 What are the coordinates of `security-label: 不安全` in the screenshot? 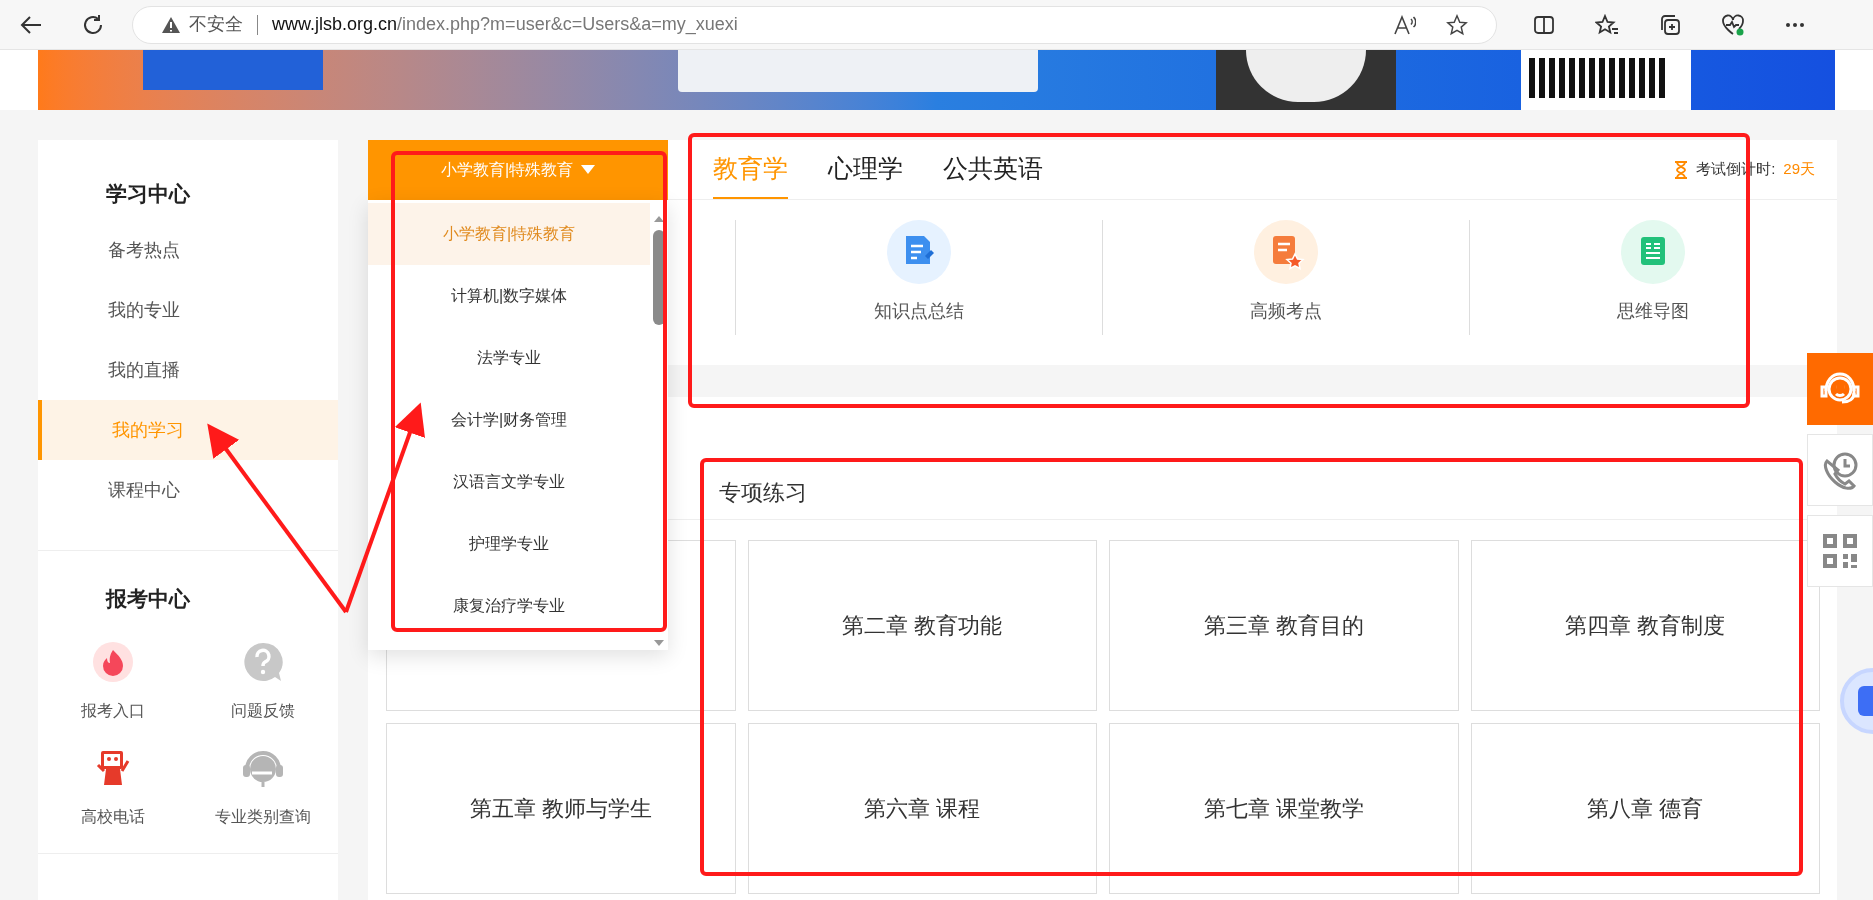 It's located at (216, 24).